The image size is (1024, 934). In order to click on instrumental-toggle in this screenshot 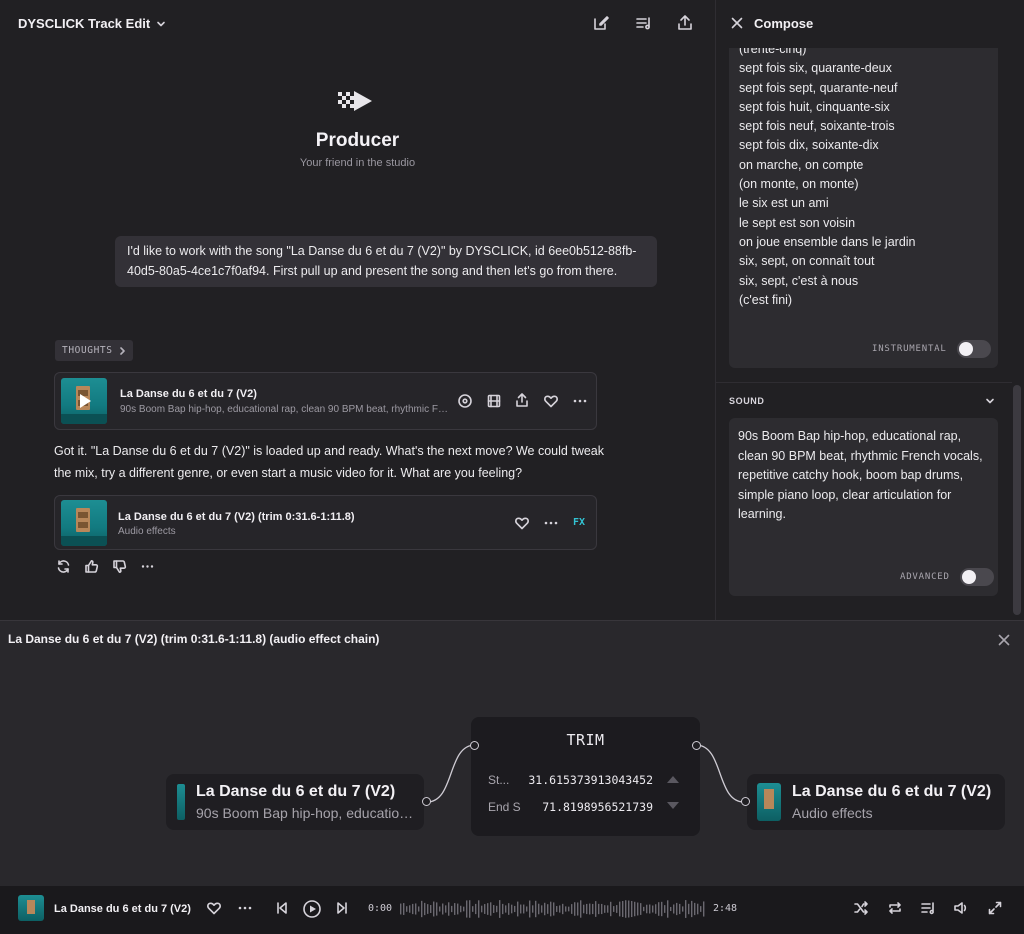, I will do `click(973, 349)`.